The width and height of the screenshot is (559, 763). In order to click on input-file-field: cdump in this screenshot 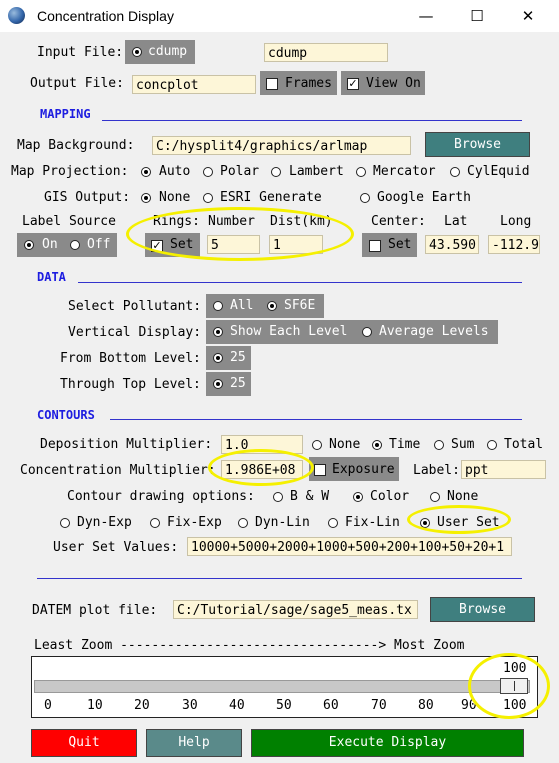, I will do `click(326, 52)`.